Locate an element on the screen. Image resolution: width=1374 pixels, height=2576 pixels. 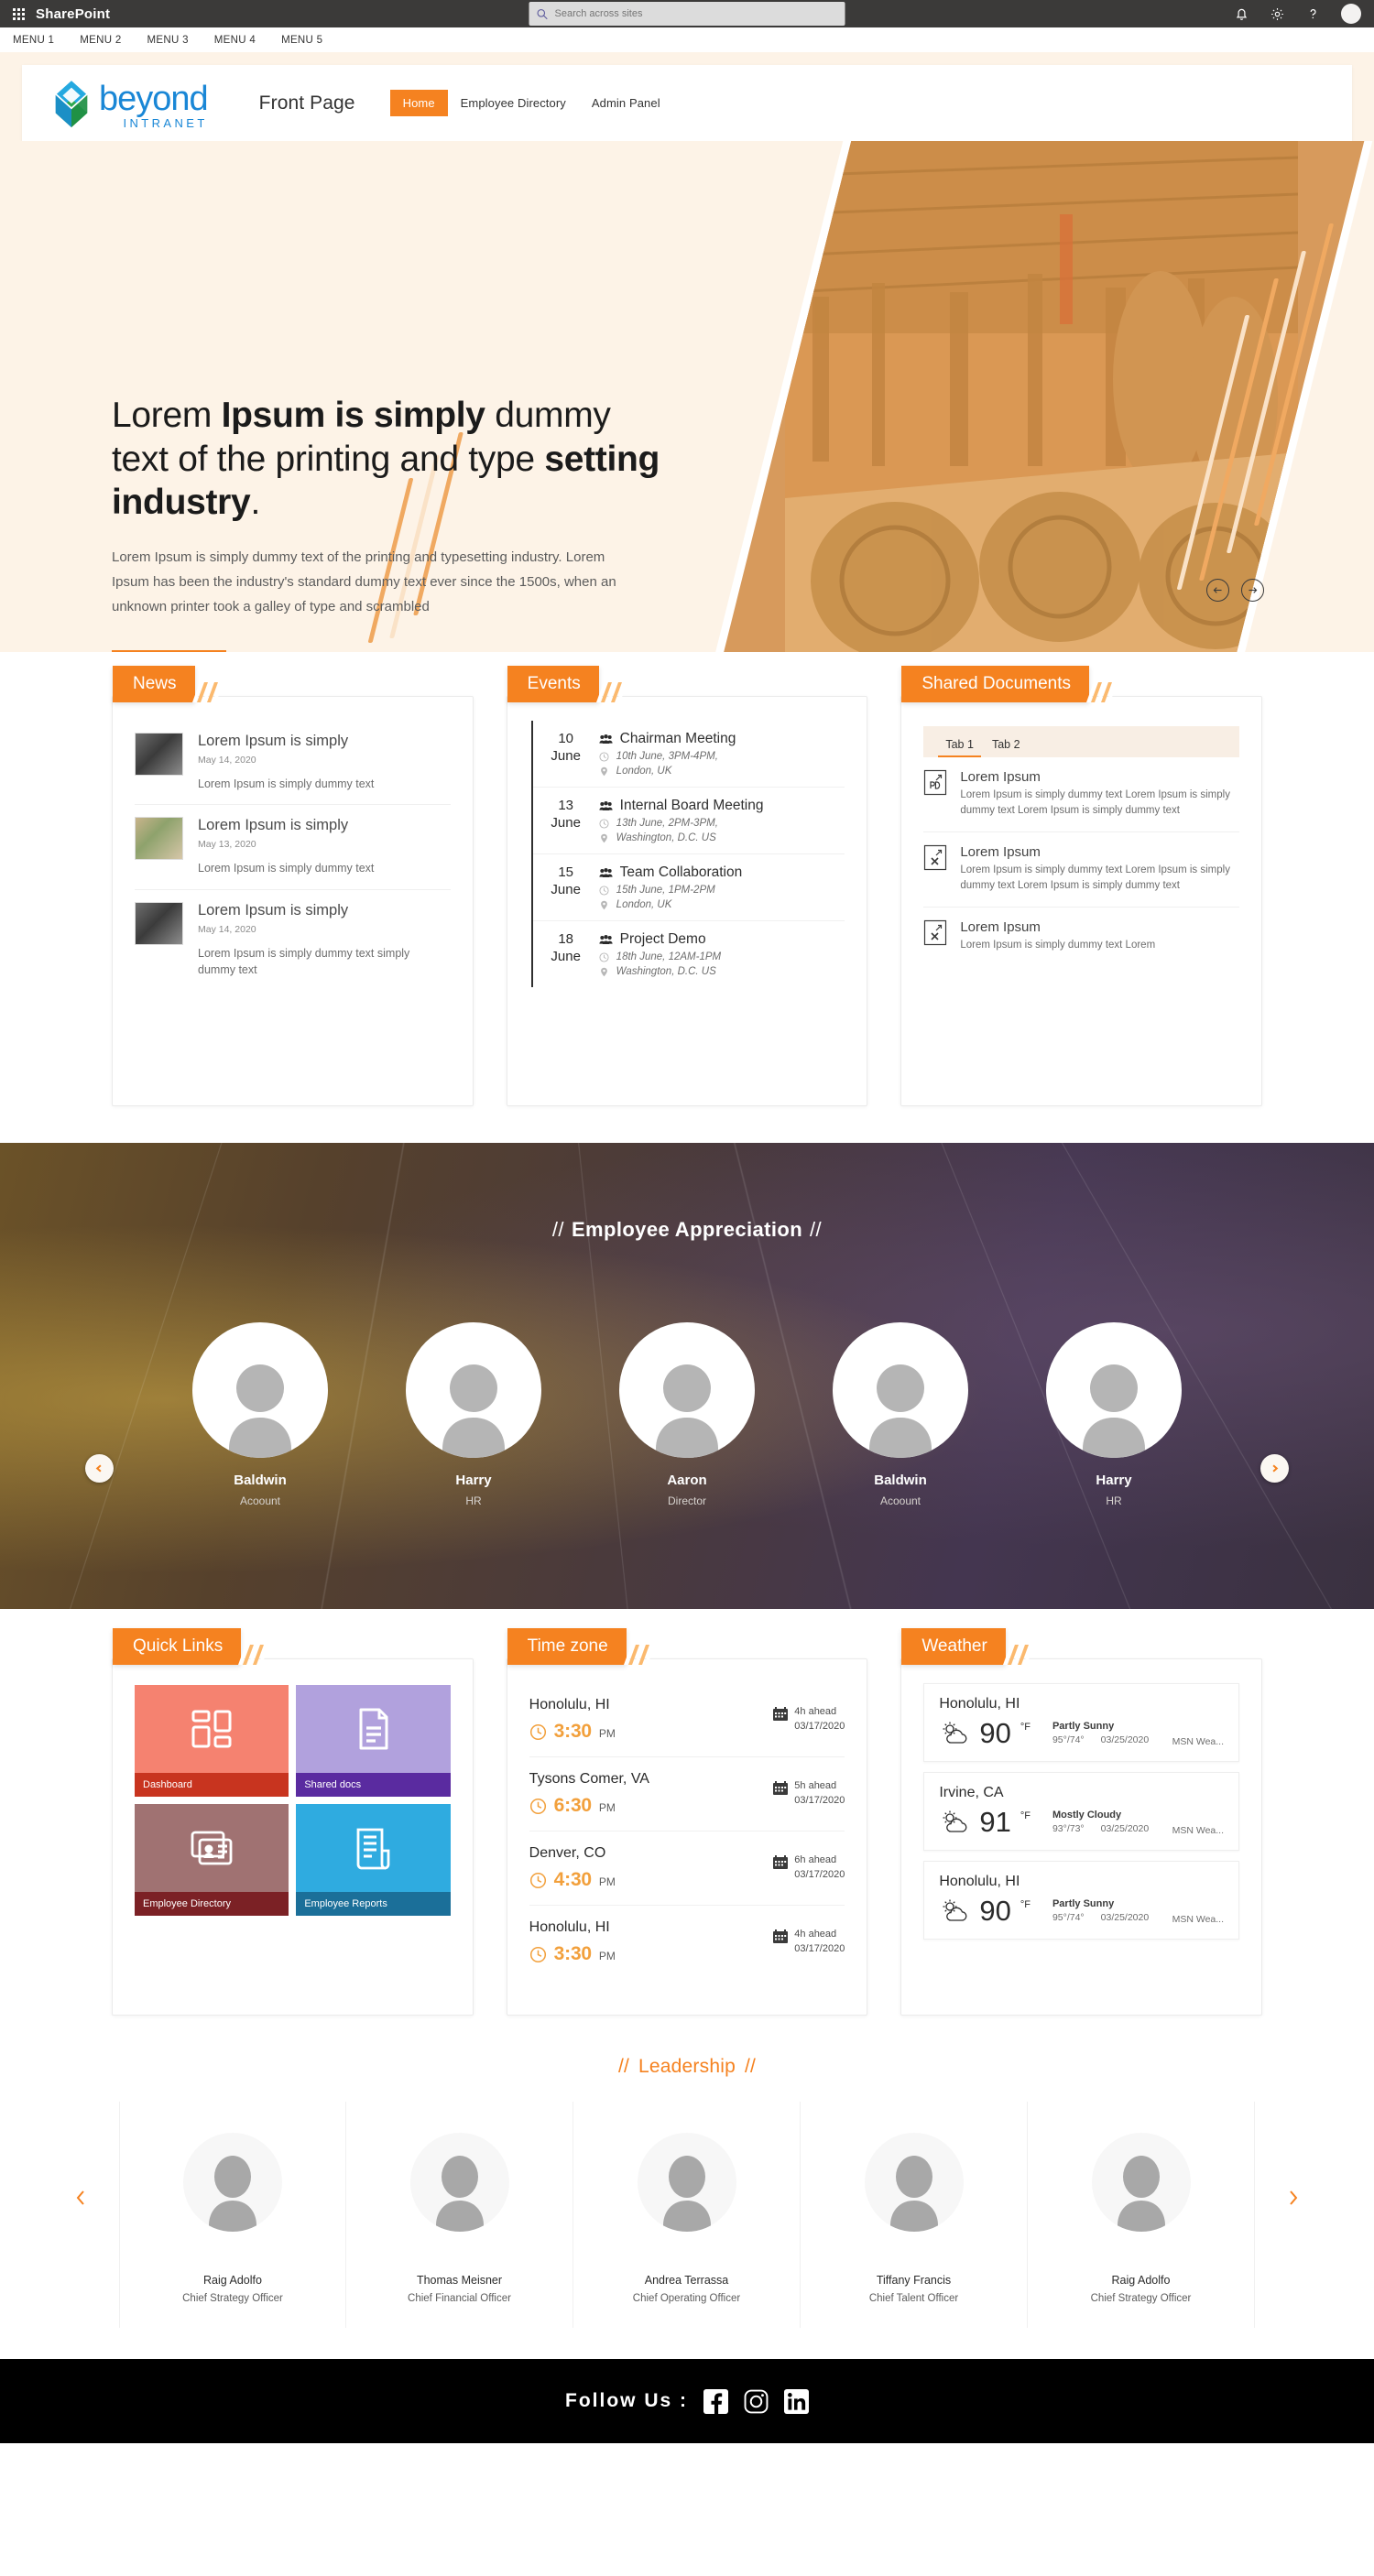
tab-1: Tab 1 is located at coordinates (960, 745).